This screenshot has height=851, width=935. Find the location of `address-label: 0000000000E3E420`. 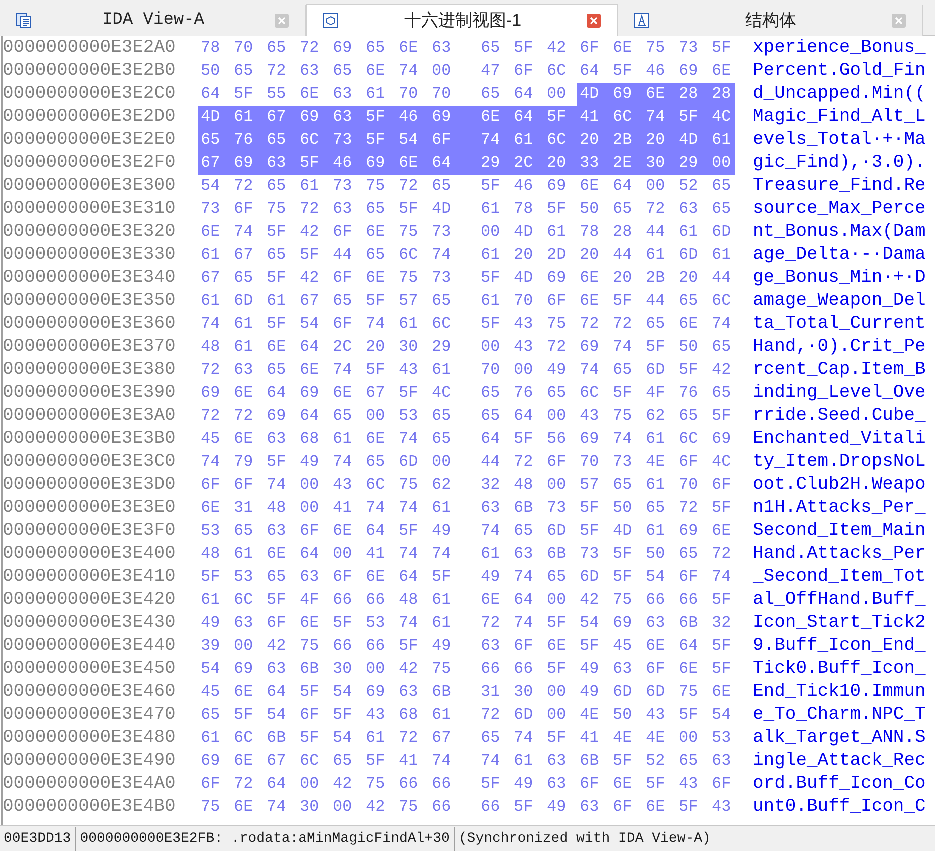

address-label: 0000000000E3E420 is located at coordinates (90, 600).